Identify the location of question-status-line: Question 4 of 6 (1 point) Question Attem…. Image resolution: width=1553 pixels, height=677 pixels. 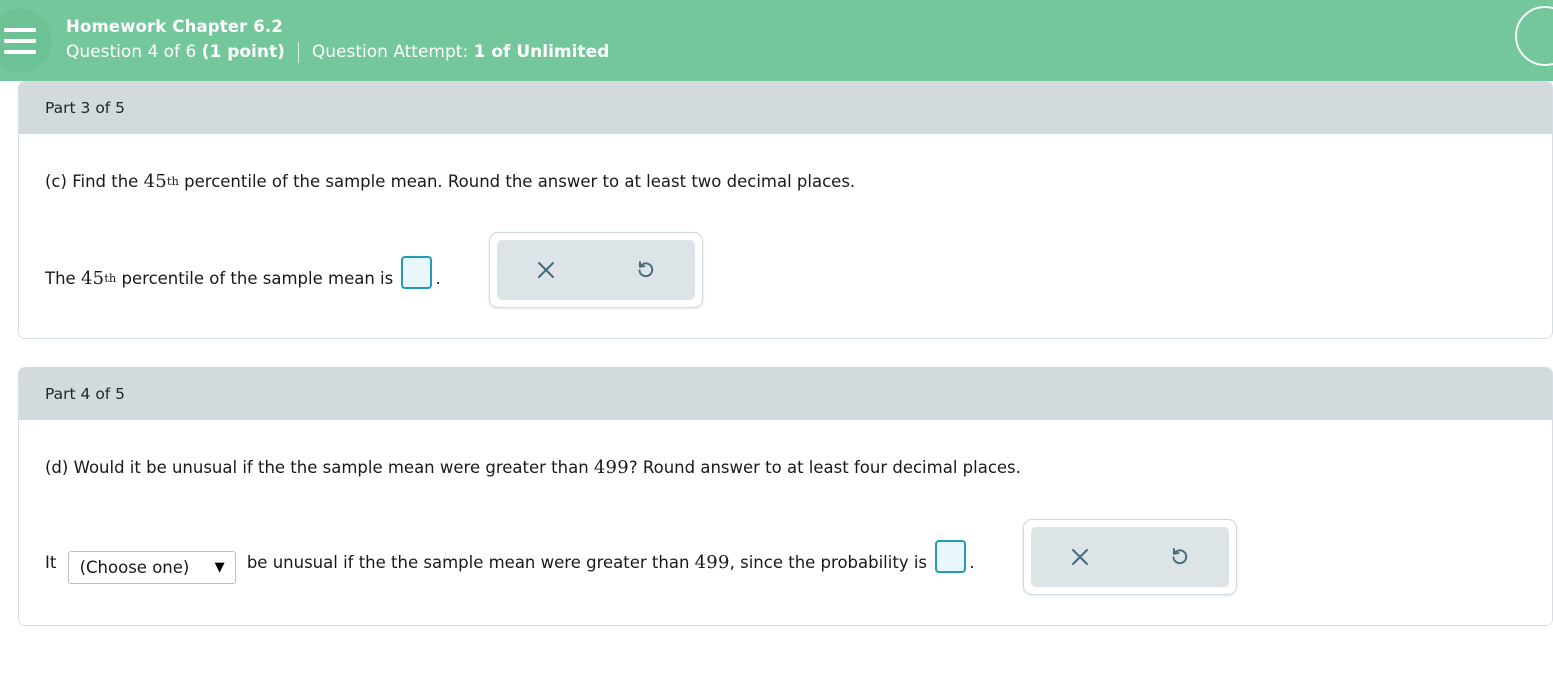
(338, 52).